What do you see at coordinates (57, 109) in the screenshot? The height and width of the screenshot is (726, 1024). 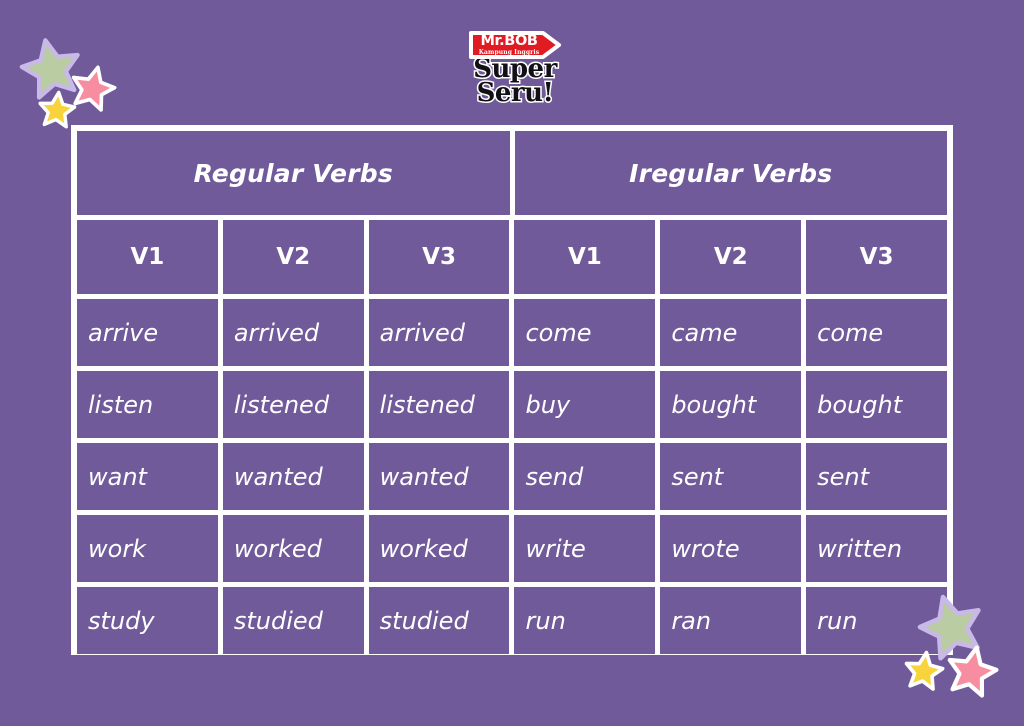 I see `star-yellow-small-icon` at bounding box center [57, 109].